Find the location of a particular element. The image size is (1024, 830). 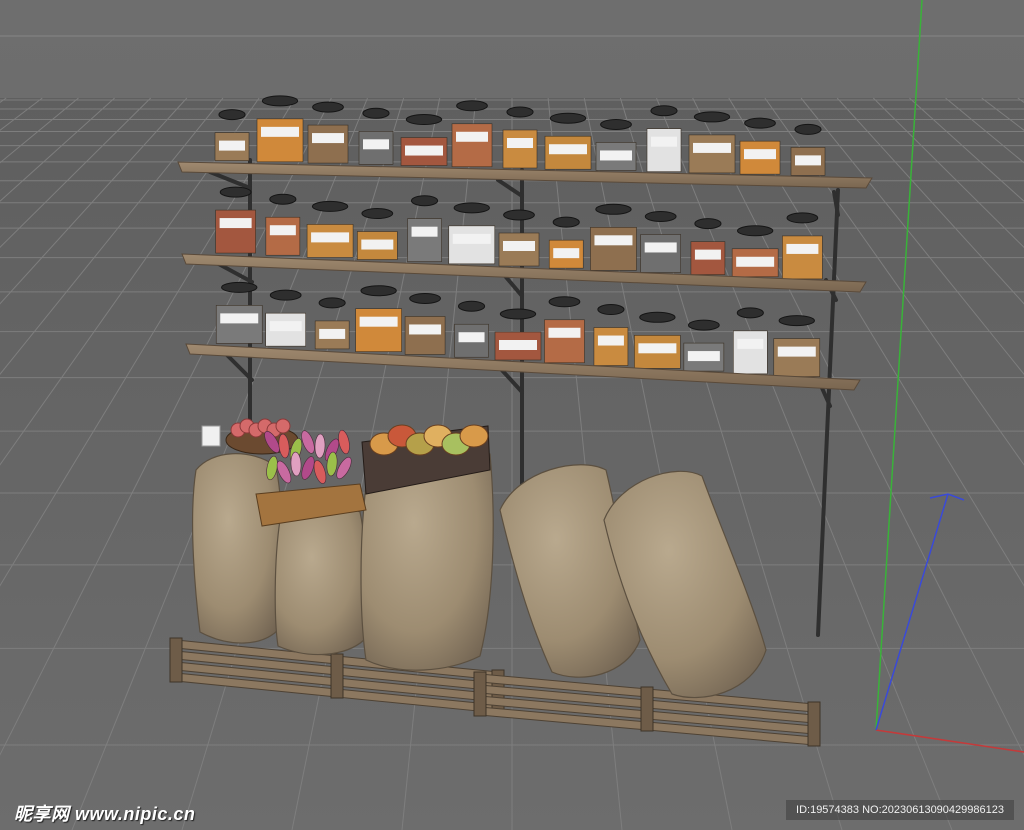

burlap-sack is located at coordinates (321, 579).